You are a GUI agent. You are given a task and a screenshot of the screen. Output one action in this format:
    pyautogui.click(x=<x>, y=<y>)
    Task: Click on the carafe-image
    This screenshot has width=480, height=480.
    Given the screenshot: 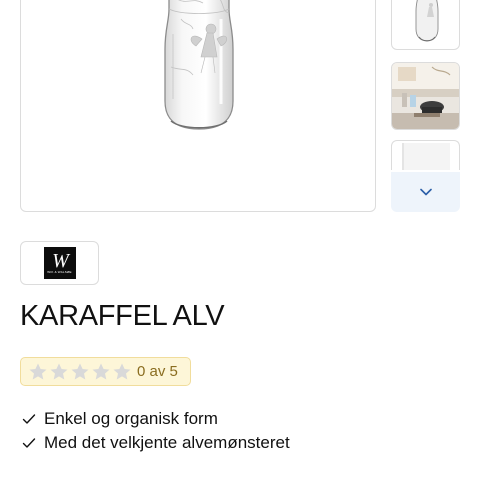 What is the action you would take?
    pyautogui.click(x=199, y=65)
    